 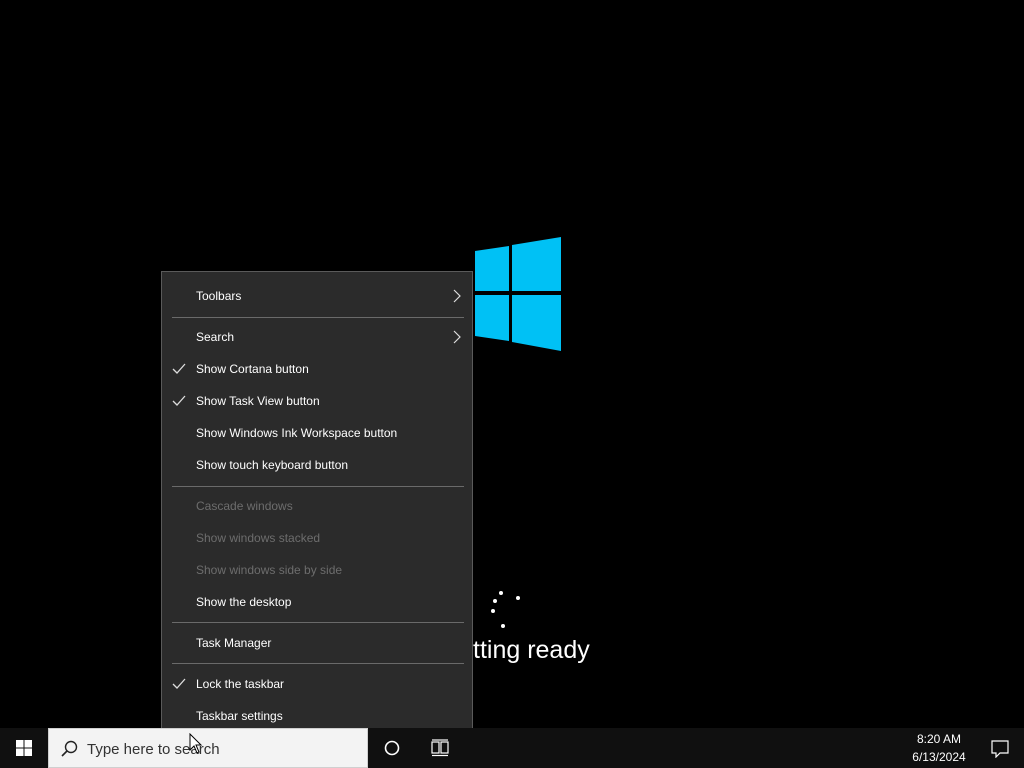 I want to click on task-view-button, so click(x=440, y=748).